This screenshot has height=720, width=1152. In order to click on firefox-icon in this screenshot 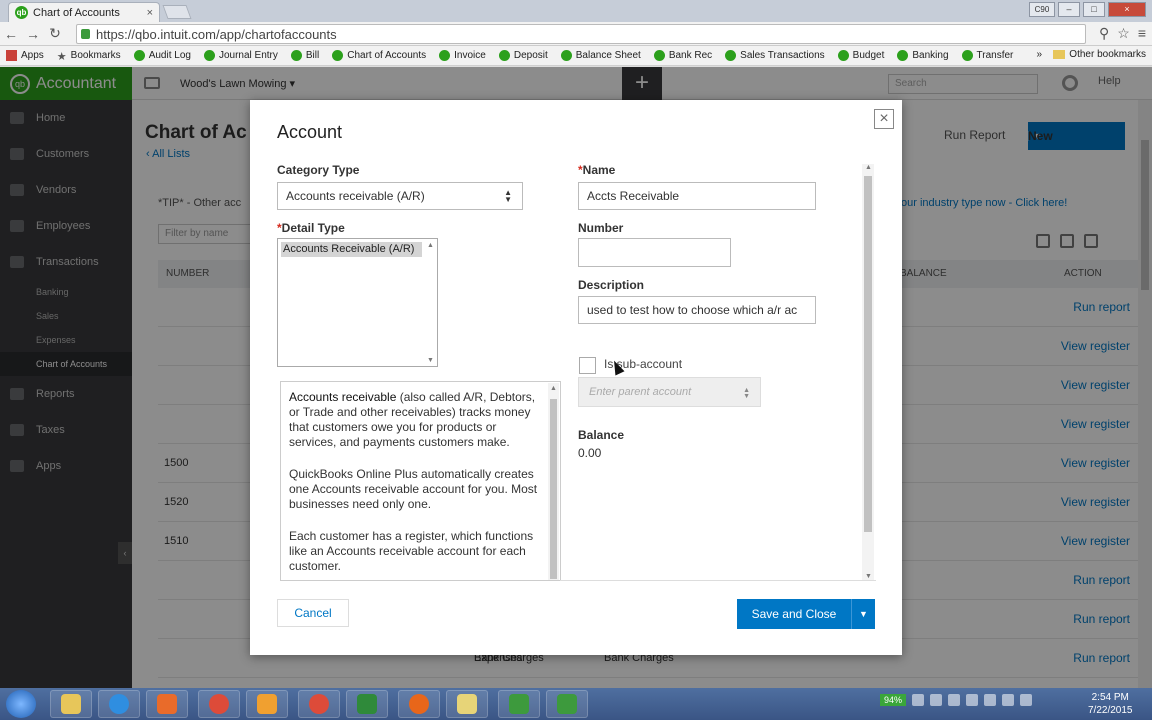, I will do `click(419, 704)`.